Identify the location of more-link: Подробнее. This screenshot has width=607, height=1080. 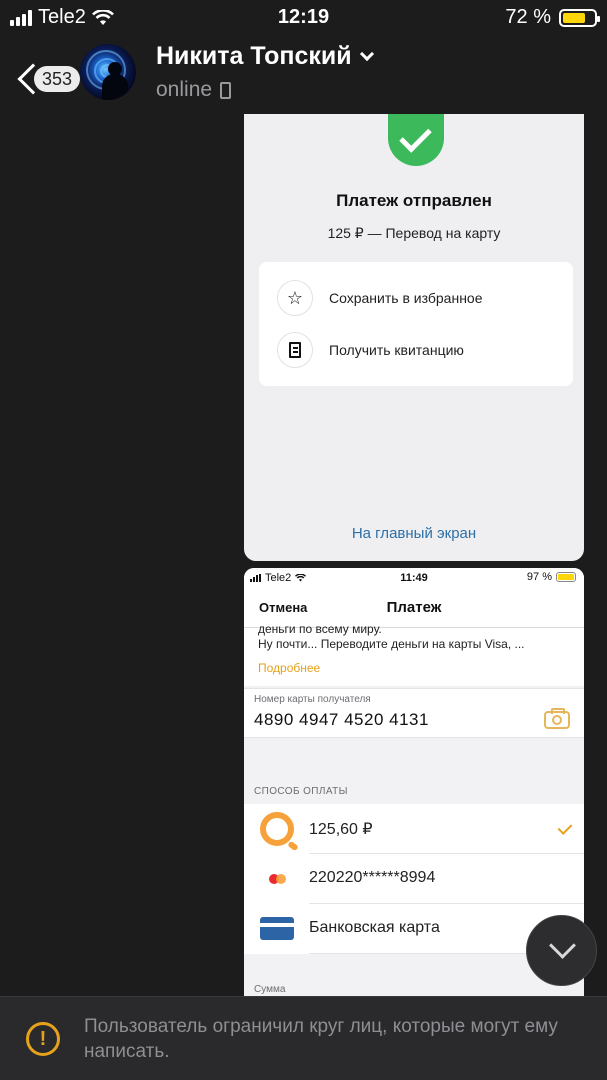
(289, 668).